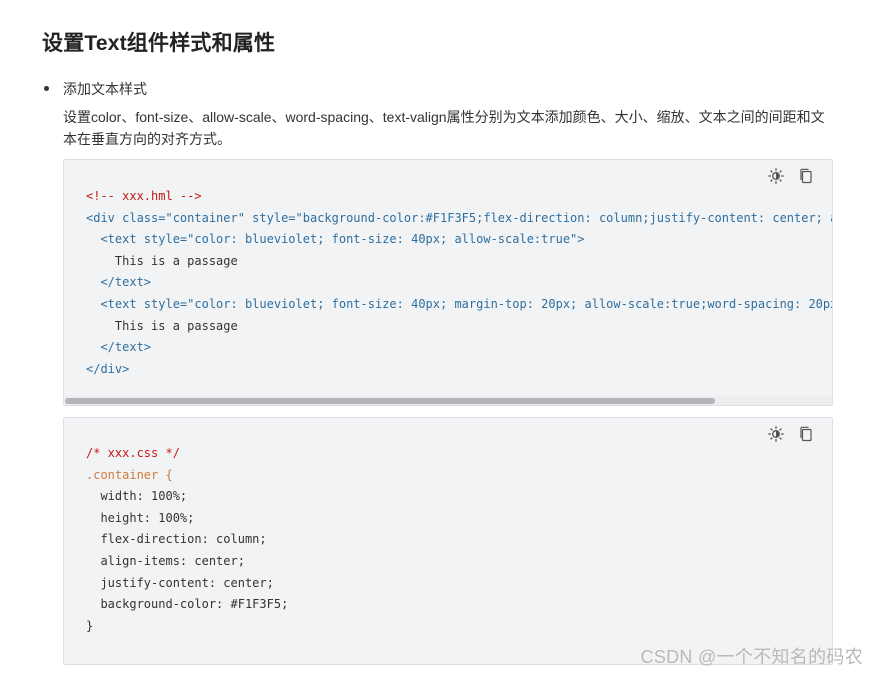 Image resolution: width=877 pixels, height=673 pixels. I want to click on code-line: align-items: center;, so click(165, 560).